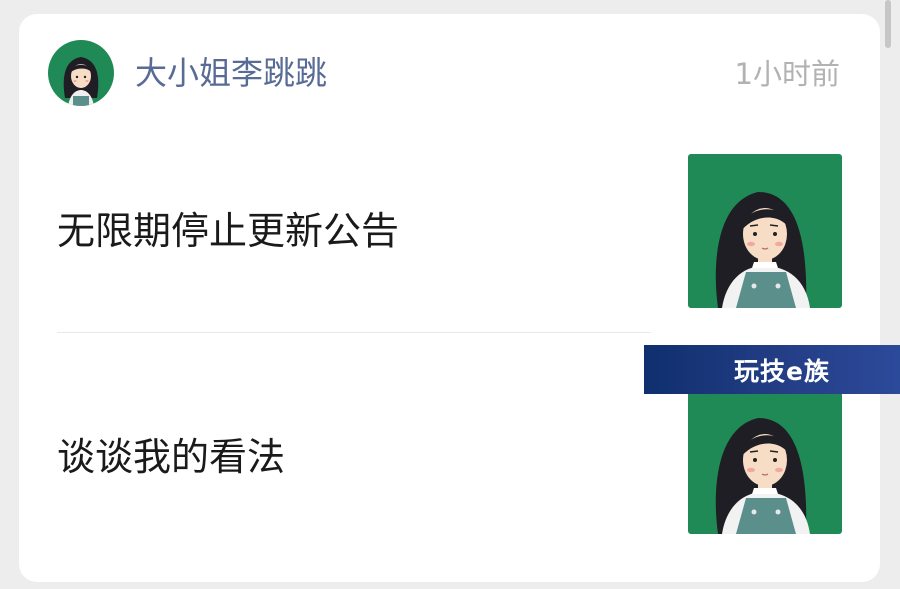  Describe the element at coordinates (228, 231) in the screenshot. I see `article-title: 无限期停止更新公告` at that location.